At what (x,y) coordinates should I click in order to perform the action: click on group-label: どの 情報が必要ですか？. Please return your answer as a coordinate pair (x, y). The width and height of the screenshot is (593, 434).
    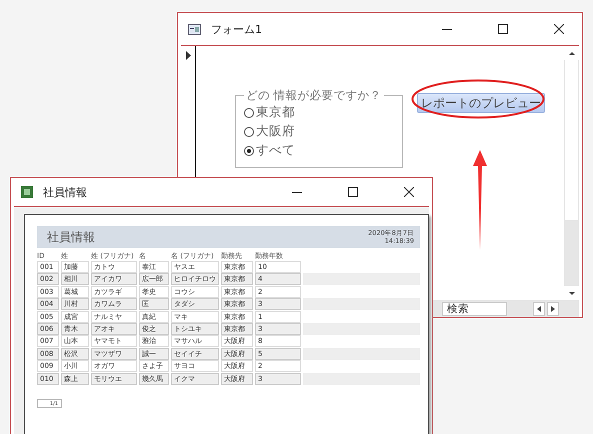
    Looking at the image, I should click on (314, 95).